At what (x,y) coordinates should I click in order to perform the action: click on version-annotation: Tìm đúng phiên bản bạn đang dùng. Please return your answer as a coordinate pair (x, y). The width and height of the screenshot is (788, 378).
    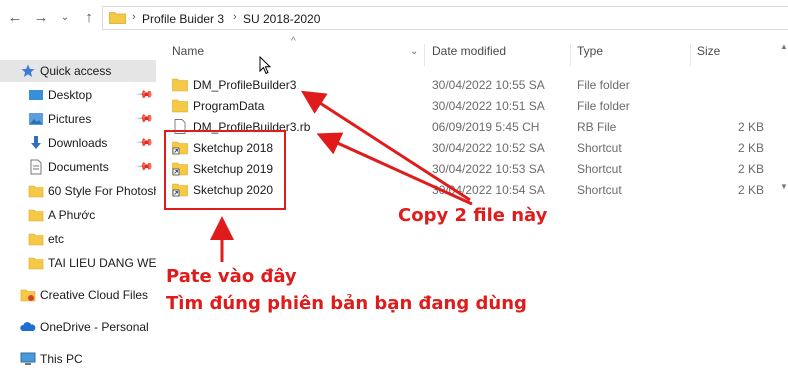
    Looking at the image, I should click on (346, 303).